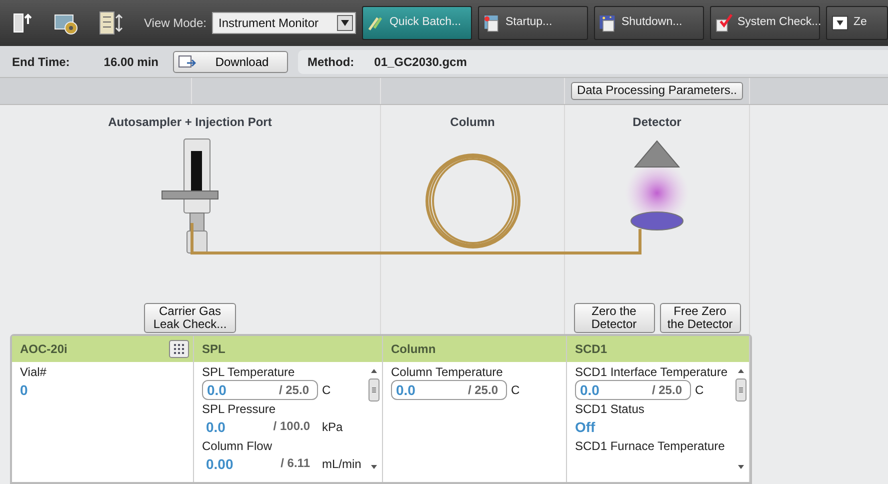 The height and width of the screenshot is (484, 888). I want to click on action-button: Free Zero the Detector, so click(700, 317).